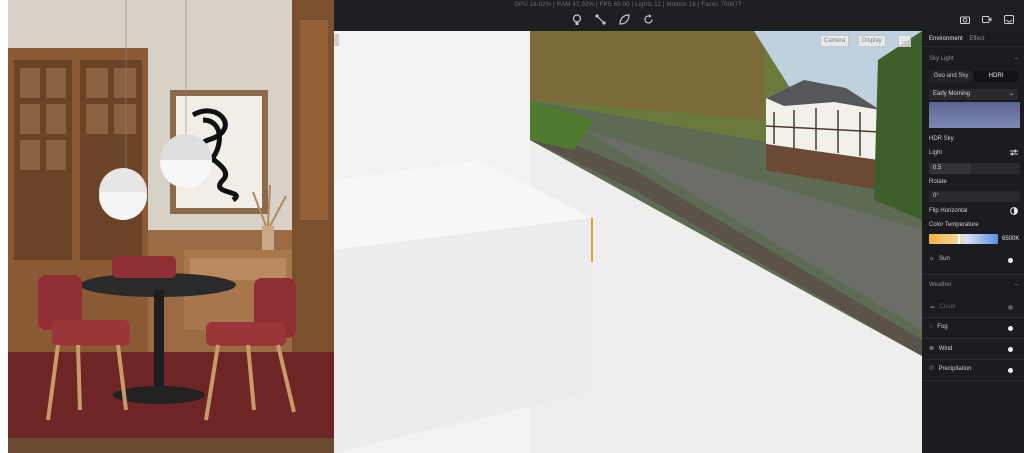  Describe the element at coordinates (973, 328) in the screenshot. I see `weather-fog-row: ◌ Fog` at that location.